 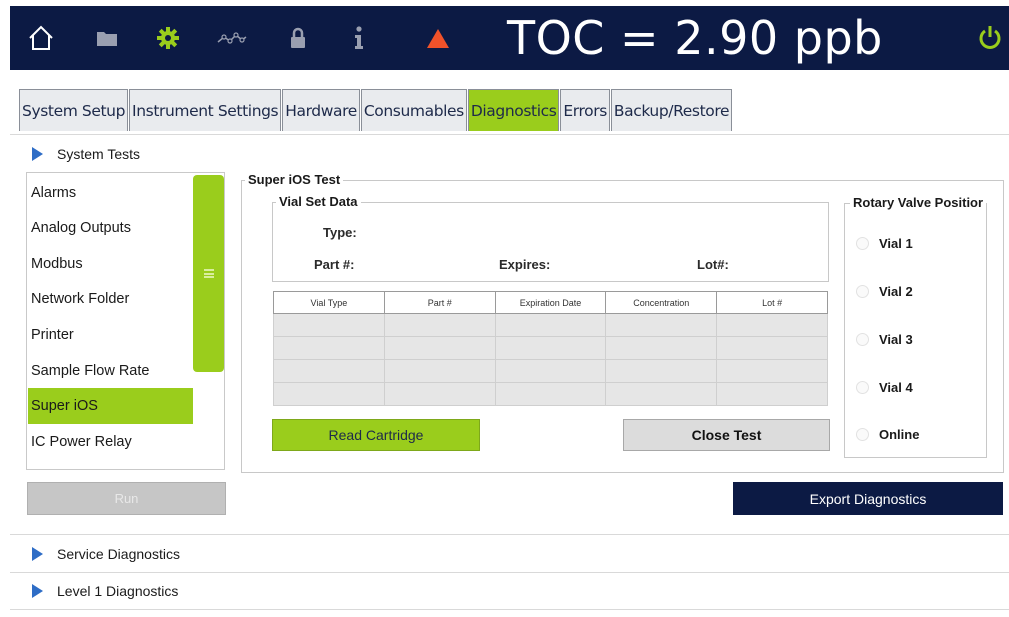 I want to click on section-label: Level 1 Diagnostics, so click(x=118, y=591).